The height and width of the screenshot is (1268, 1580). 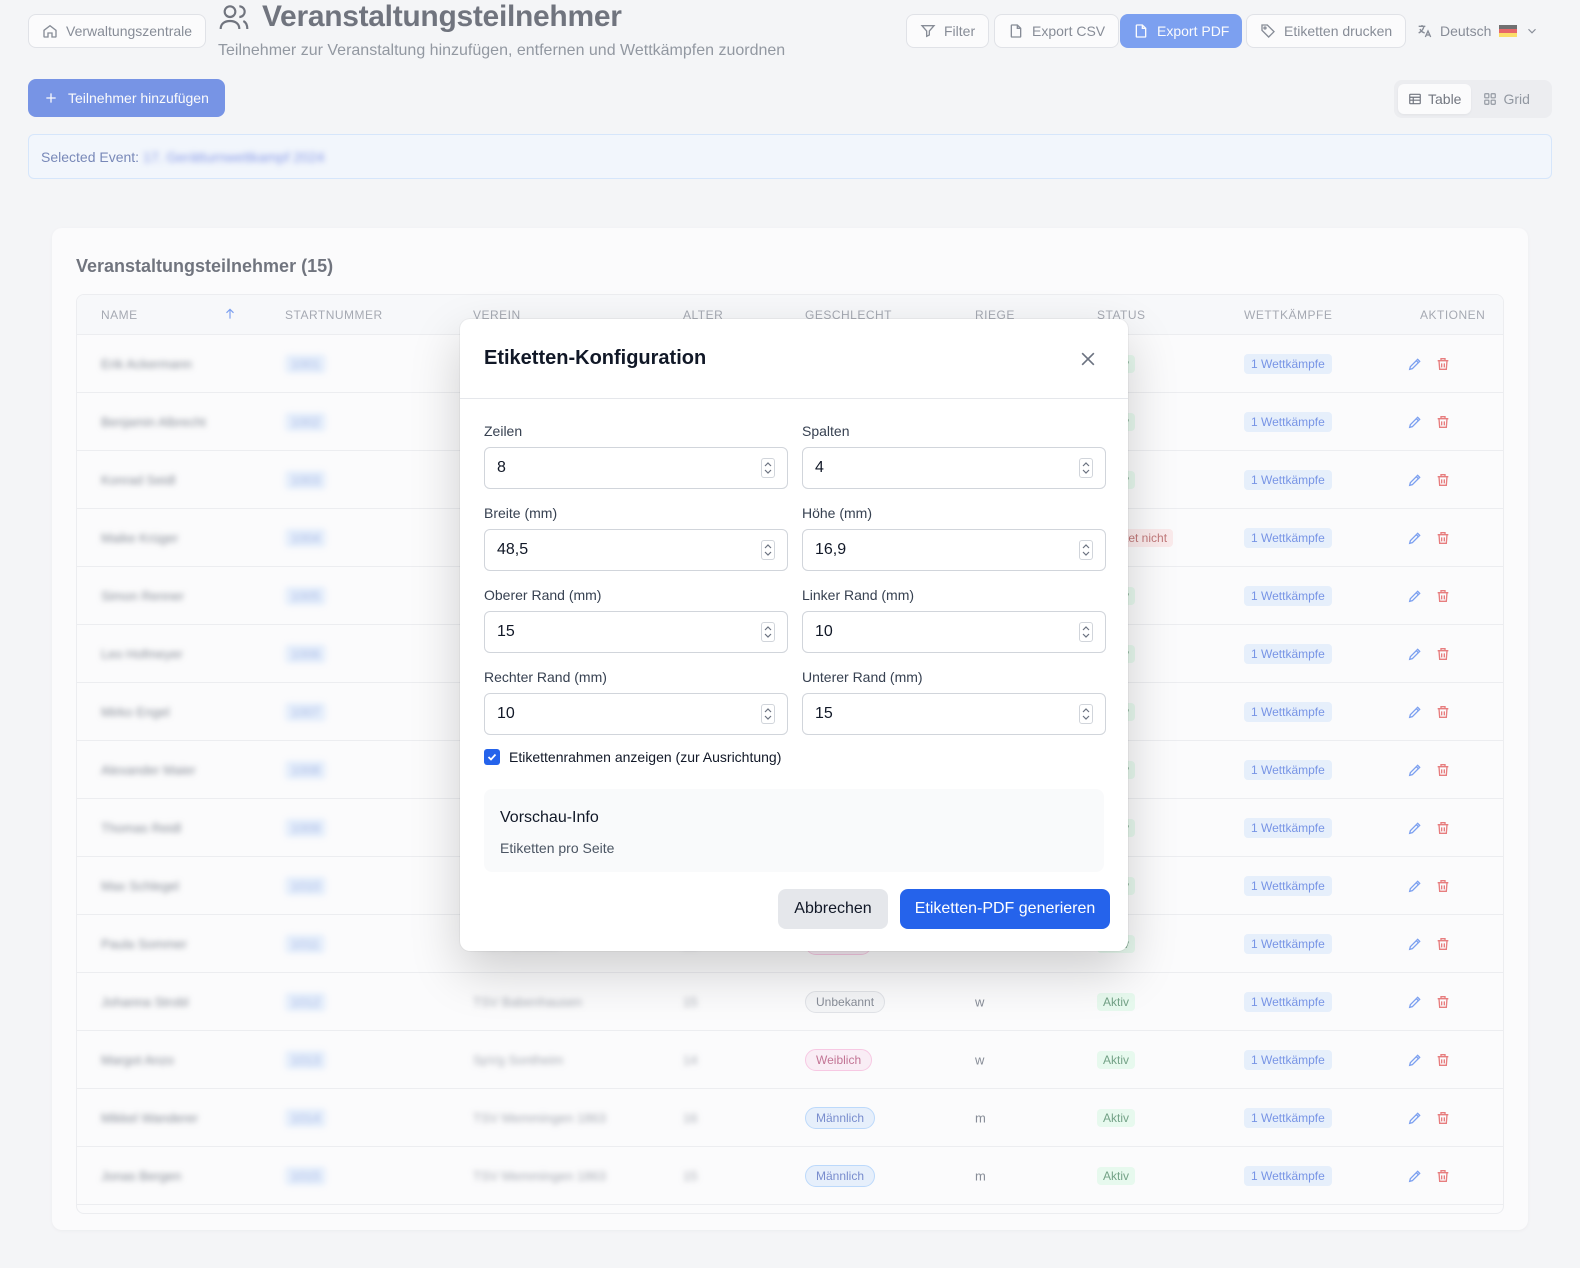 What do you see at coordinates (794, 830) in the screenshot?
I see `preview-info-box: Vorschau-Info Etiketten pro Seite` at bounding box center [794, 830].